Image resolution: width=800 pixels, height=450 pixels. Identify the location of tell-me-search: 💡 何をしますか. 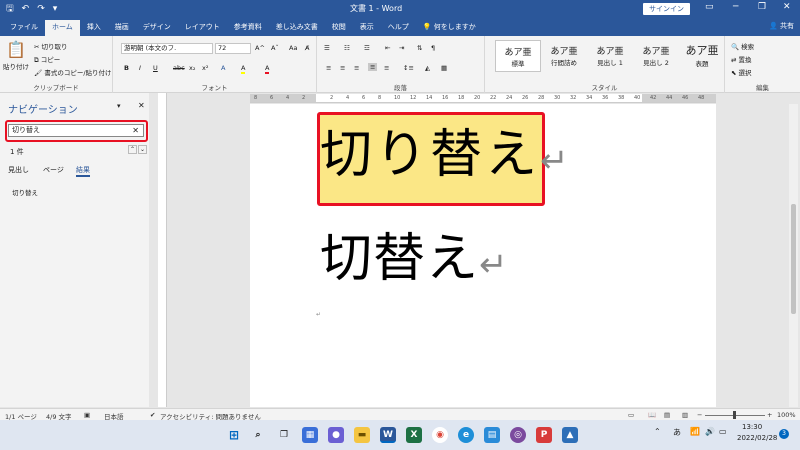
(449, 28).